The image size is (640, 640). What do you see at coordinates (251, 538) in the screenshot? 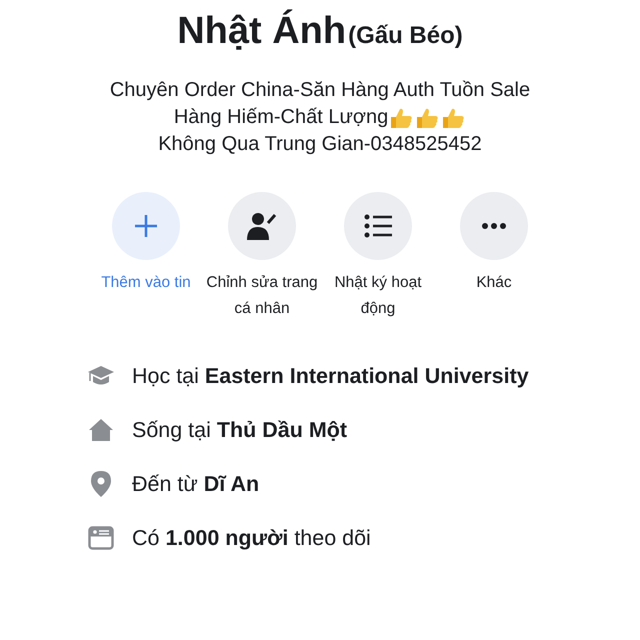
I see `profile-detail-text: Có 1.000 người theo dõi` at bounding box center [251, 538].